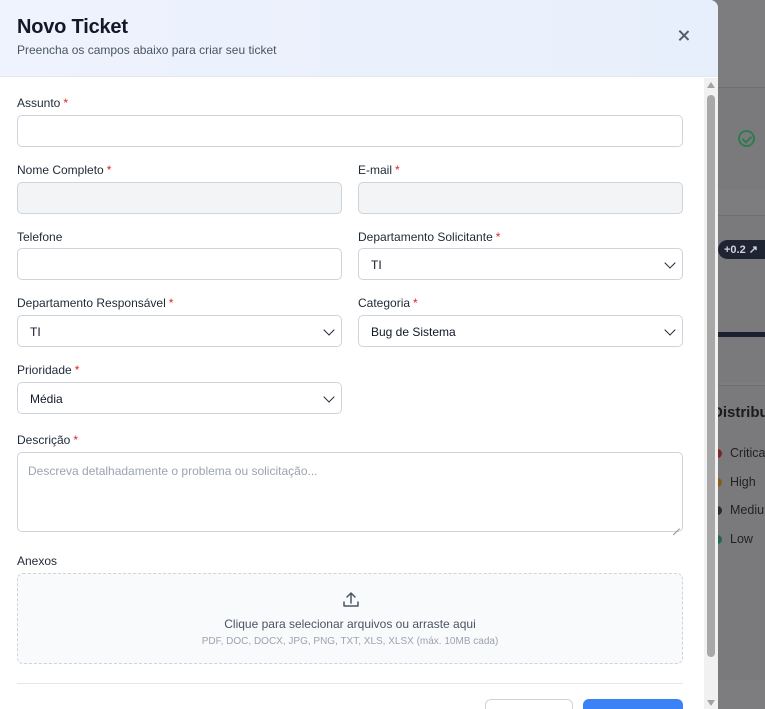 The width and height of the screenshot is (765, 709). What do you see at coordinates (741, 249) in the screenshot?
I see `trend-badge: +0.2 ↗` at bounding box center [741, 249].